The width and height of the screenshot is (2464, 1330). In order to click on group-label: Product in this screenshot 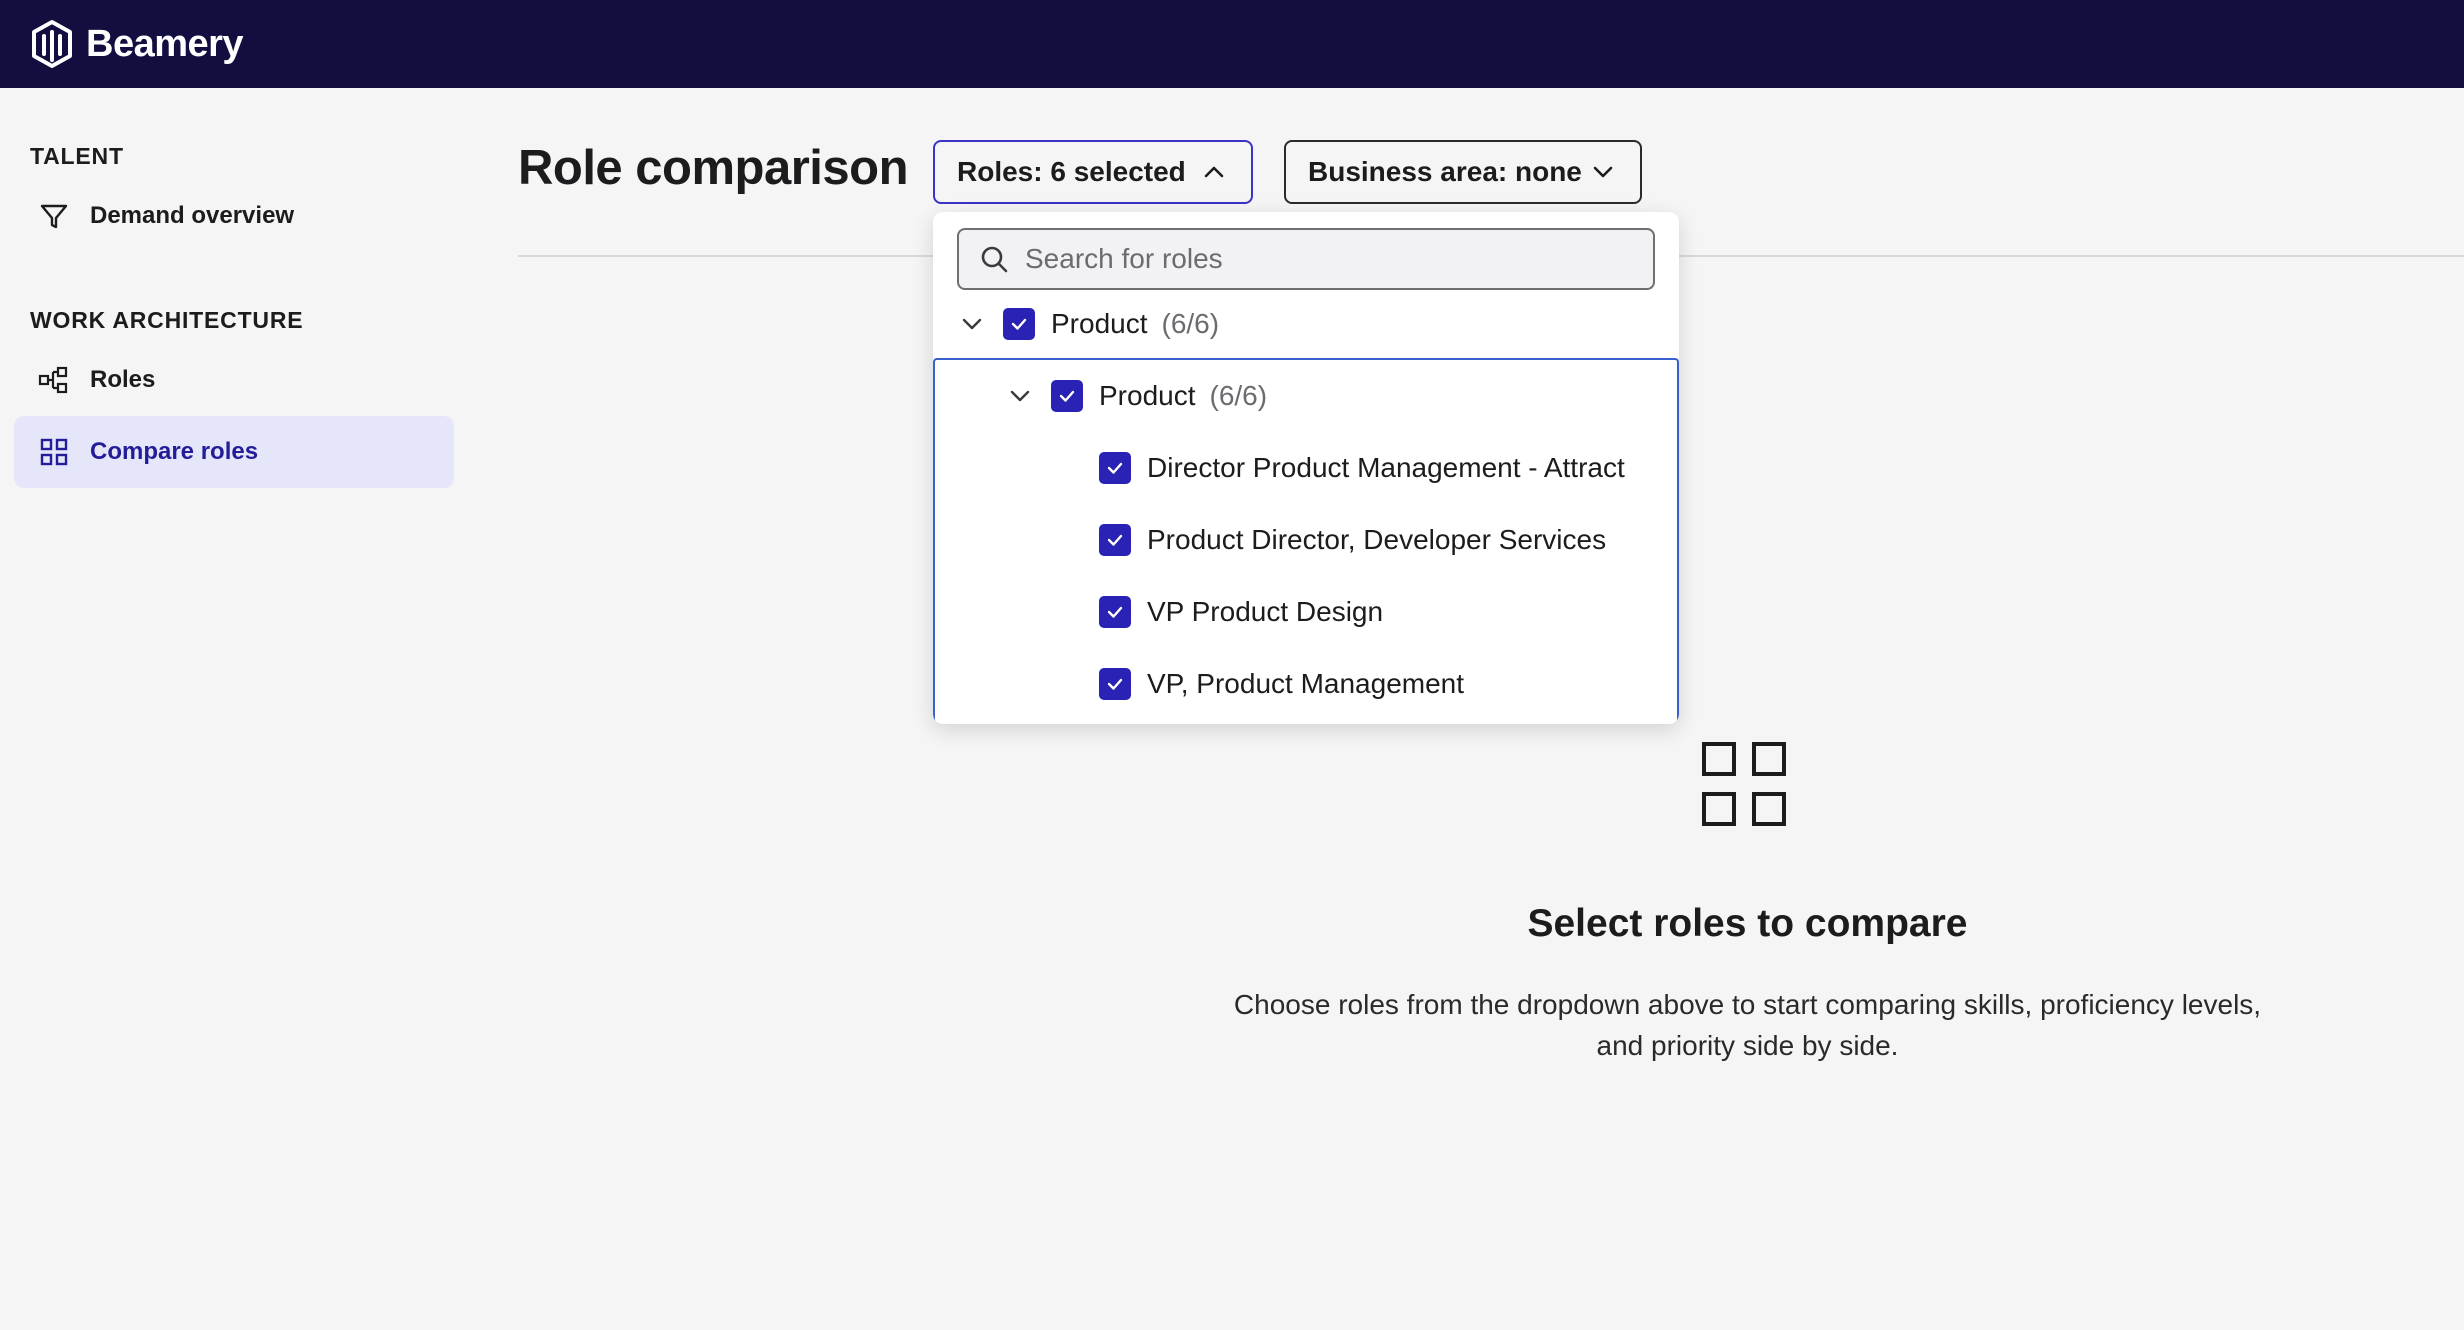, I will do `click(1099, 323)`.